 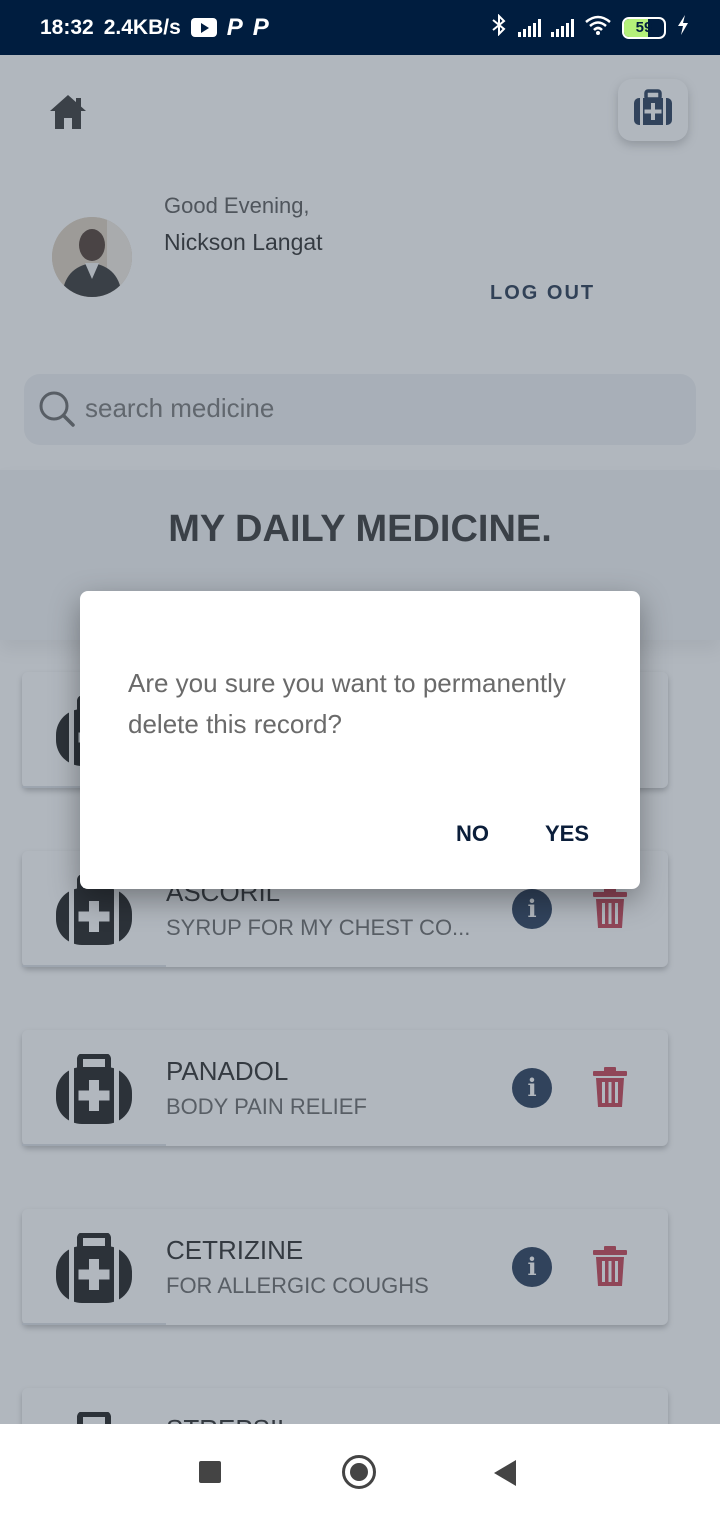 What do you see at coordinates (360, 27) in the screenshot?
I see `status-bar: 18:32 2.4KB/s P P 59` at bounding box center [360, 27].